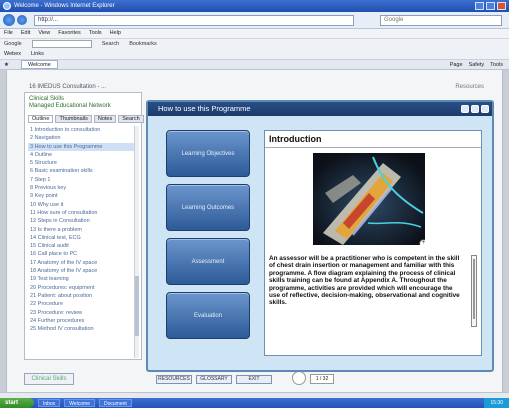 The image size is (509, 408). What do you see at coordinates (422, 242) in the screenshot?
I see `zoom-icon: +` at bounding box center [422, 242].